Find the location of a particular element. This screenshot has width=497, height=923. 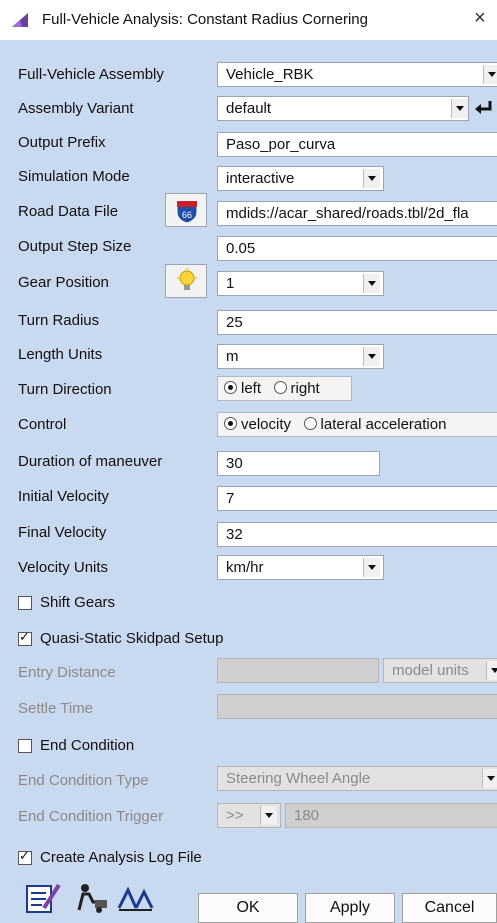

velocity-units-value: km/hr is located at coordinates (245, 567).